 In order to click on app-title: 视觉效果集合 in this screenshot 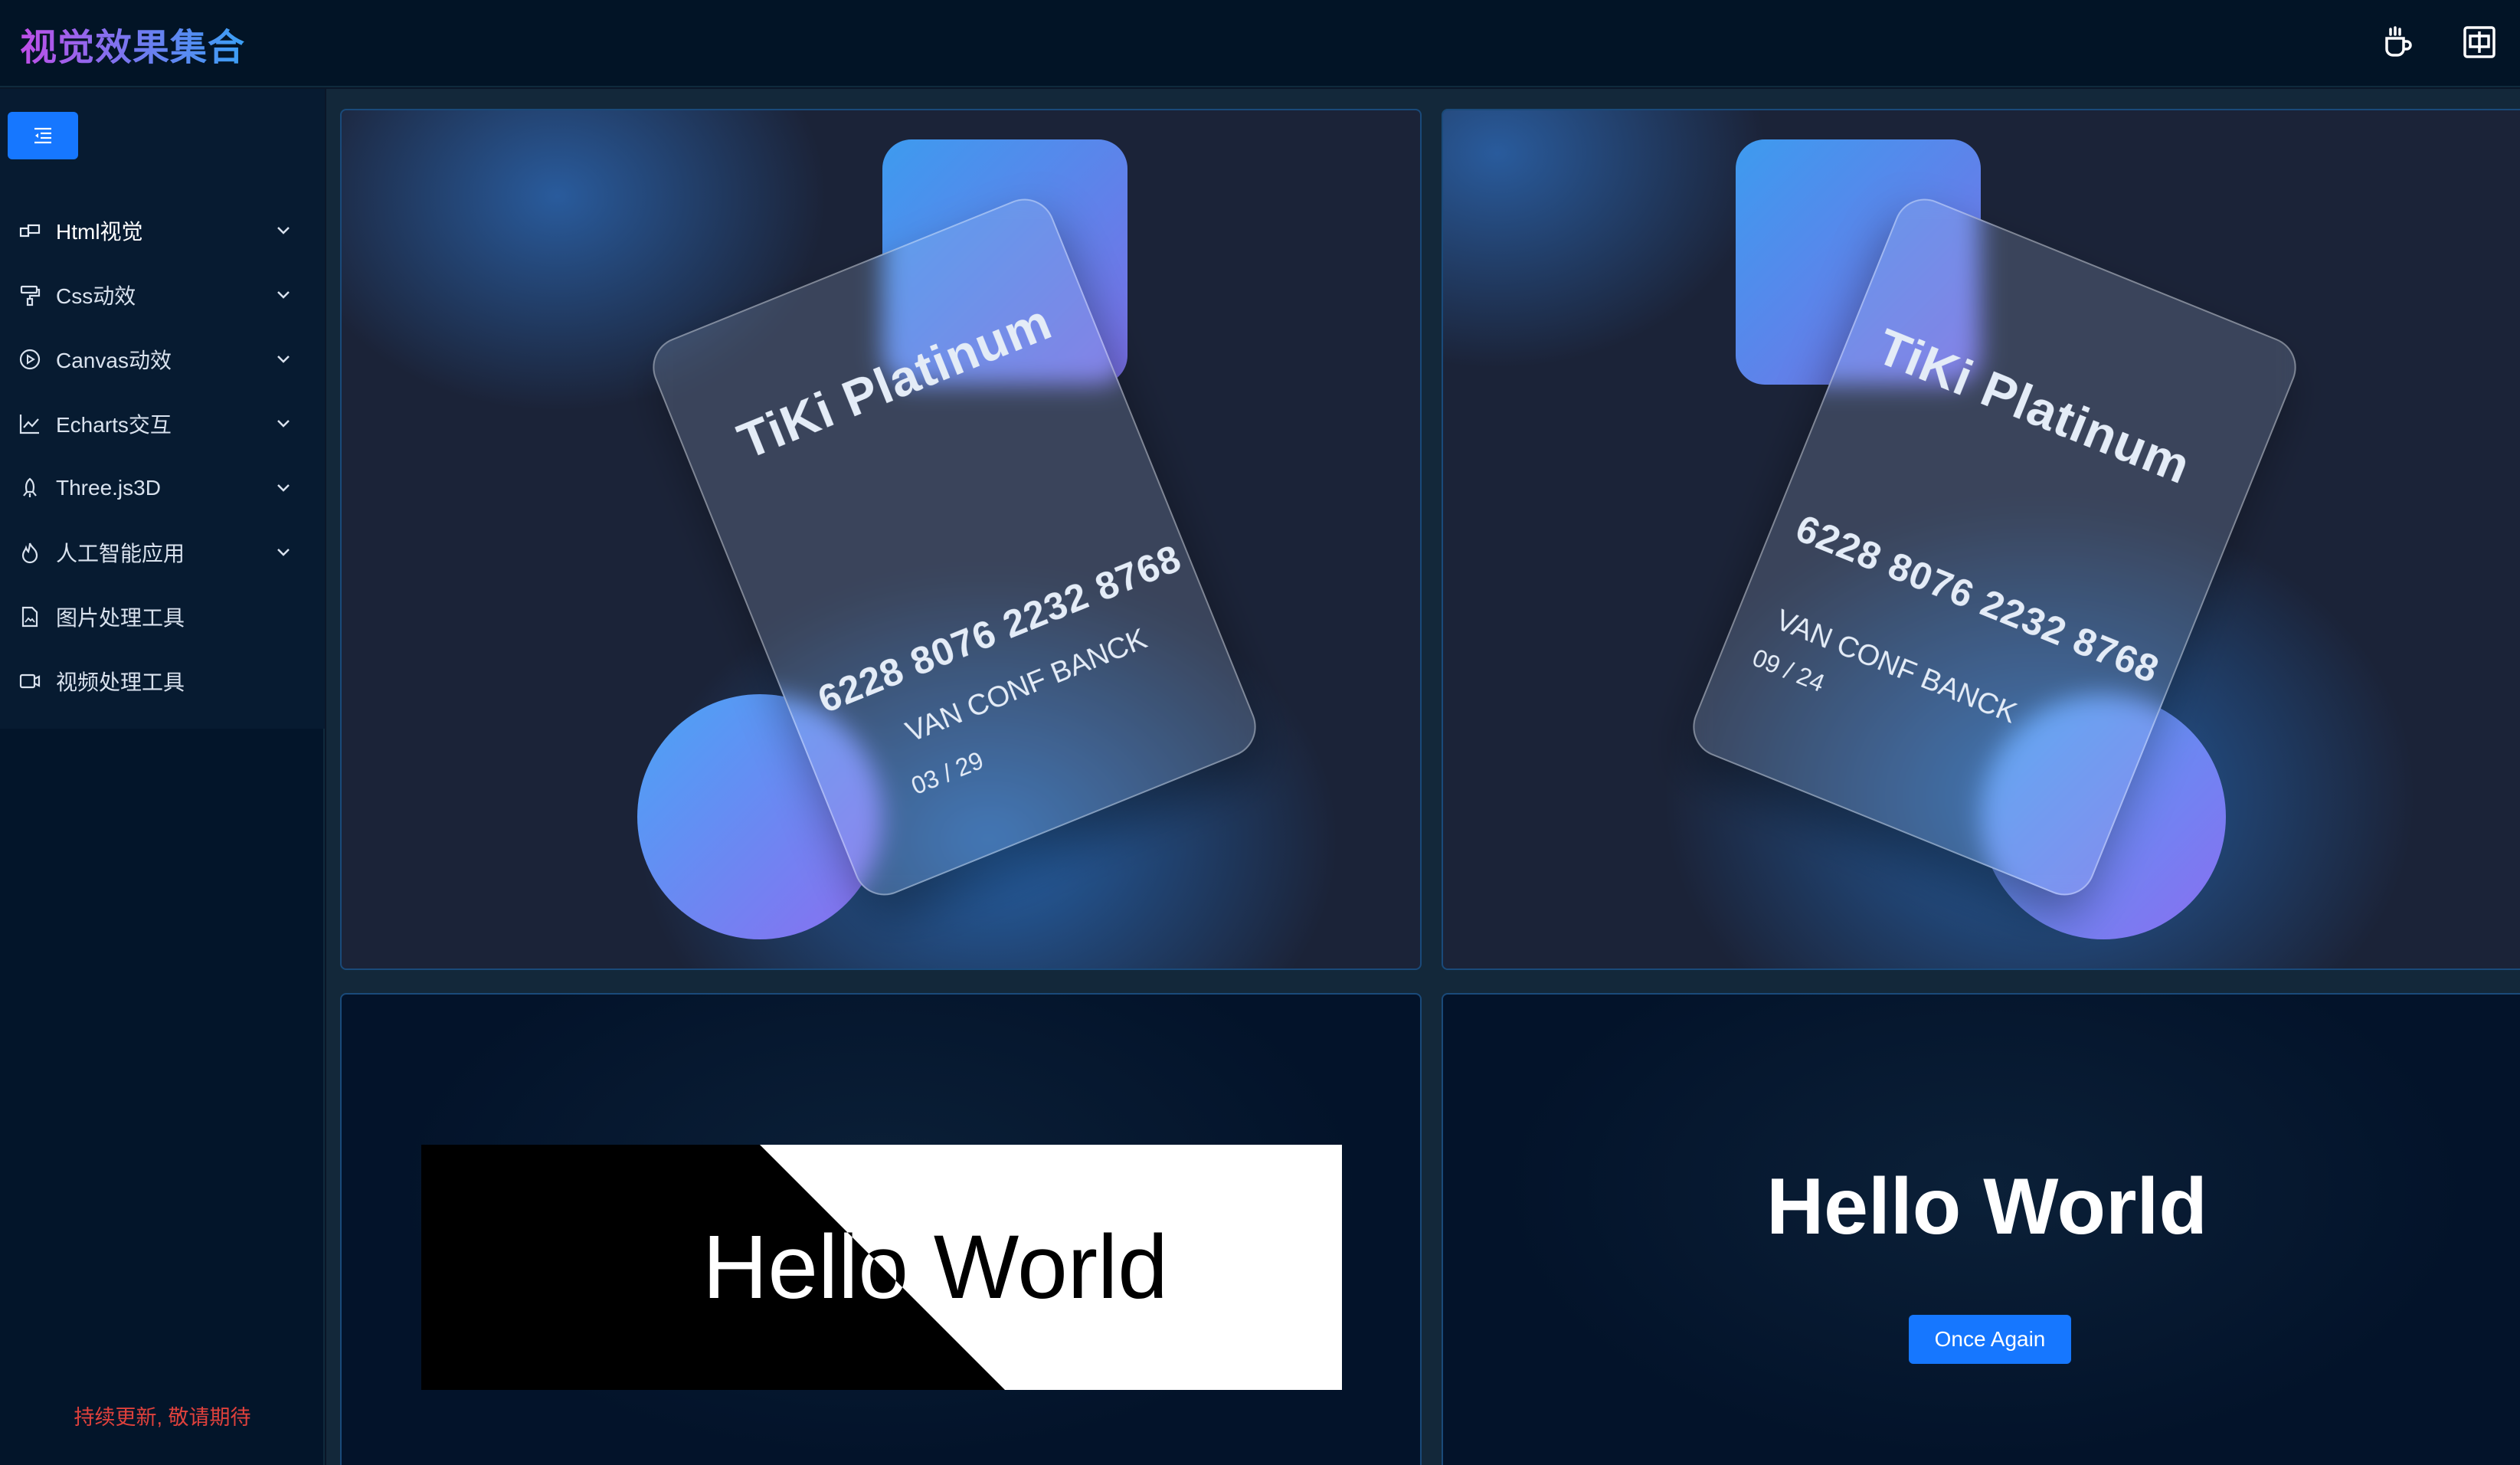, I will do `click(132, 44)`.